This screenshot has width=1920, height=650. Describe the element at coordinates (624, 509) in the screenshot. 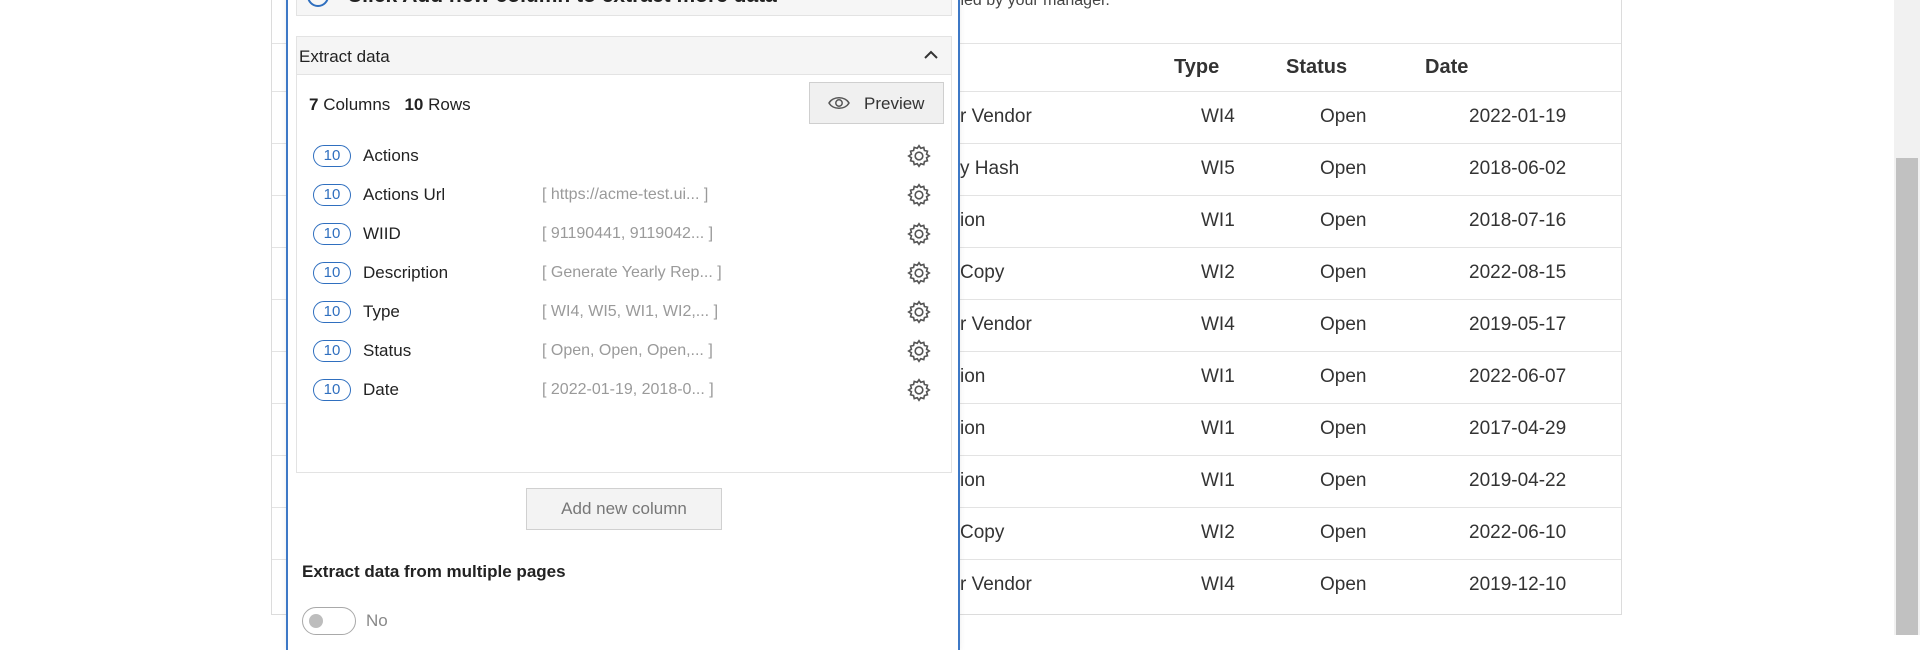

I see `add-new-column-button: Add new column` at that location.